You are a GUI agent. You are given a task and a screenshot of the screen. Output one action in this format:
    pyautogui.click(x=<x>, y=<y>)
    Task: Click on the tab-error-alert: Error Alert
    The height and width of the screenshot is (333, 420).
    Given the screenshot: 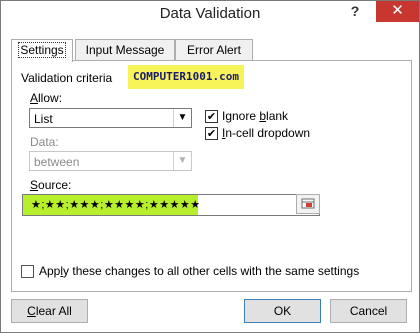 What is the action you would take?
    pyautogui.click(x=214, y=50)
    